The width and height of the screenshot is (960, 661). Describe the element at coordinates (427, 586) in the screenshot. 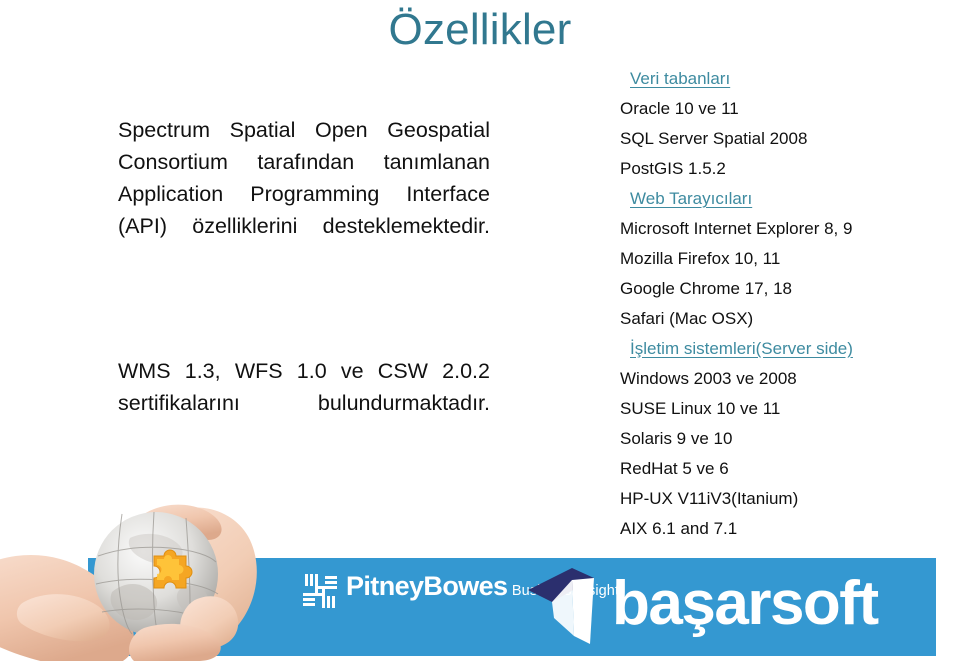

I see `pitney-bowes-name: PitneyBowes` at that location.